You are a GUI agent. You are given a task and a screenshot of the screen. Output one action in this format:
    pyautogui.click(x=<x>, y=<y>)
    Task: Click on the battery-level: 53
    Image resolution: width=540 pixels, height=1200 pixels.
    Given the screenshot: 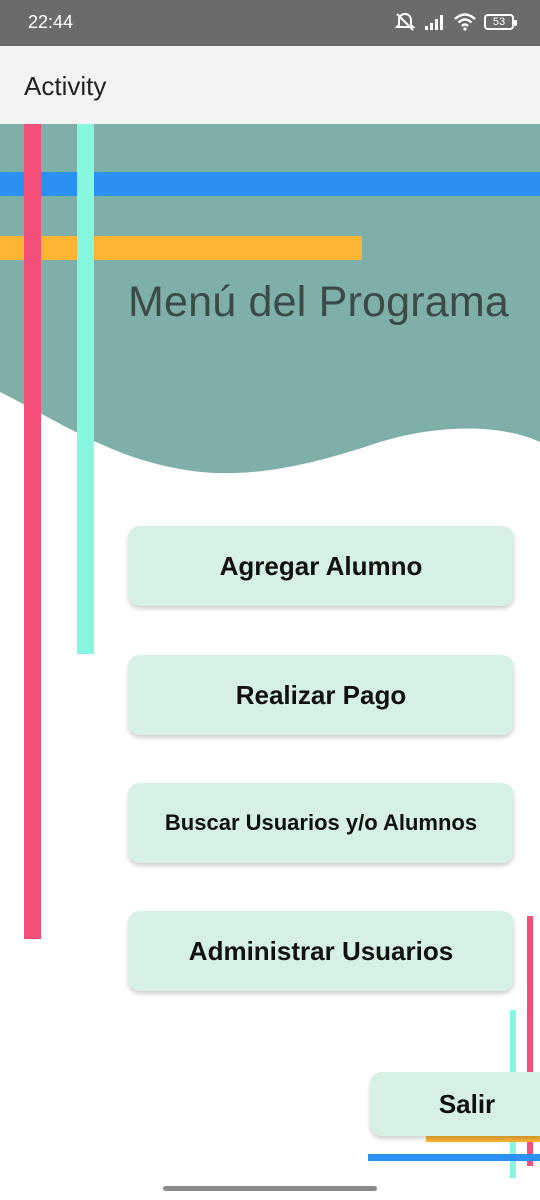 What is the action you would take?
    pyautogui.click(x=499, y=22)
    